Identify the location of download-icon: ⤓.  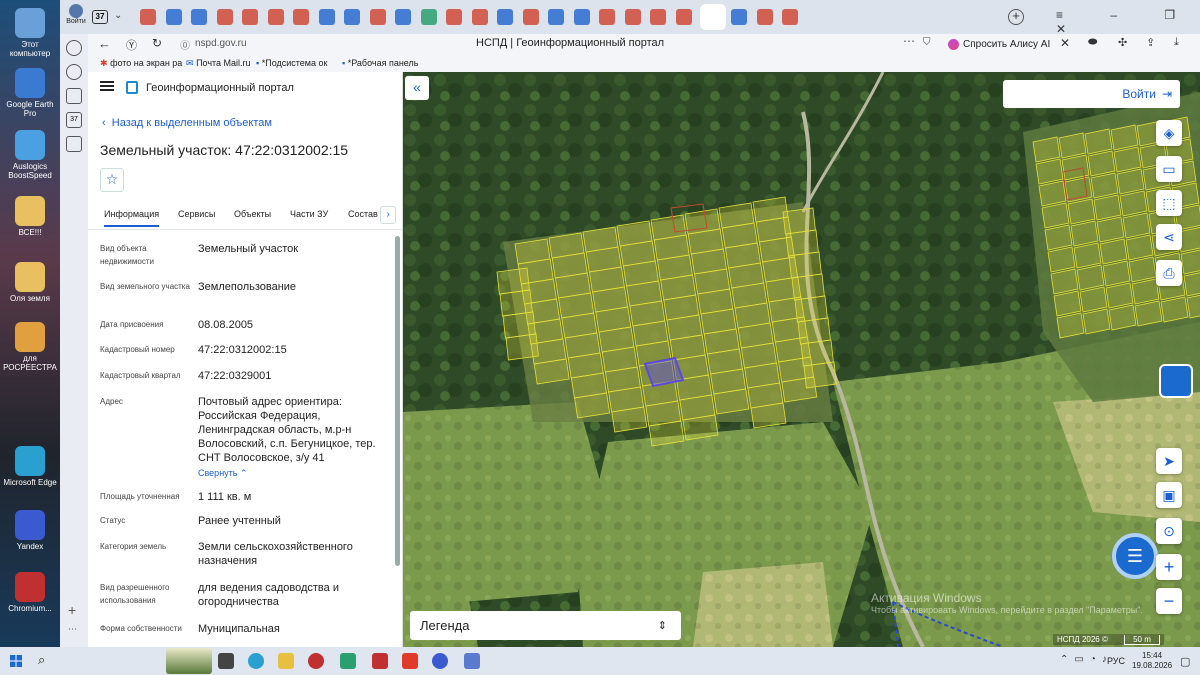
(1176, 42).